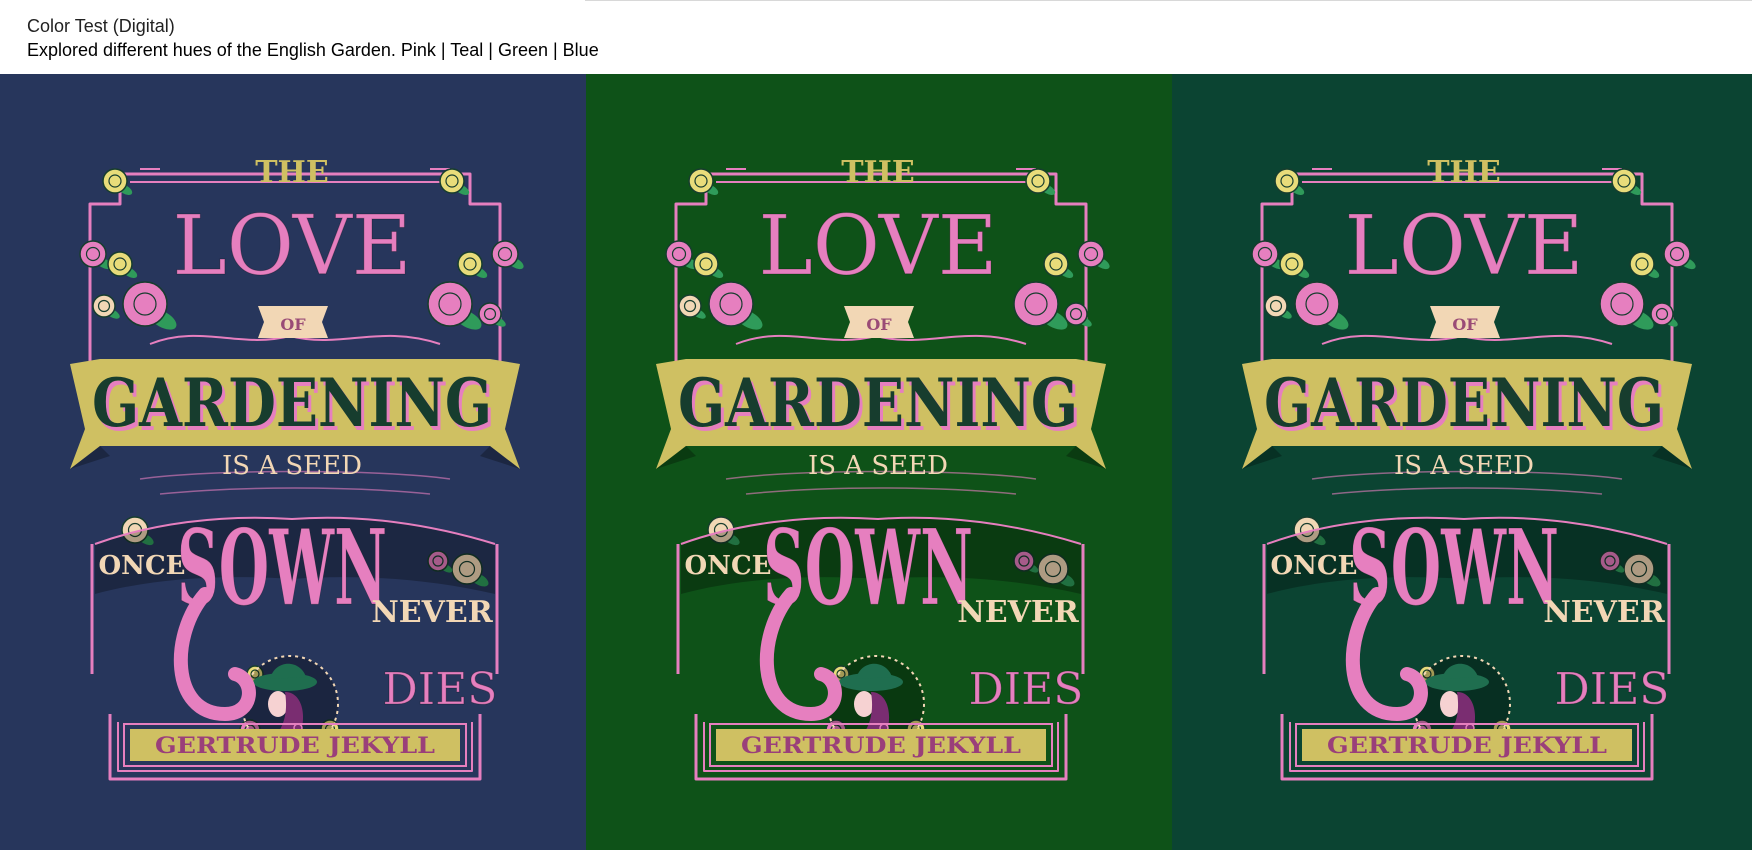  What do you see at coordinates (1168, 0) in the screenshot?
I see `divider` at bounding box center [1168, 0].